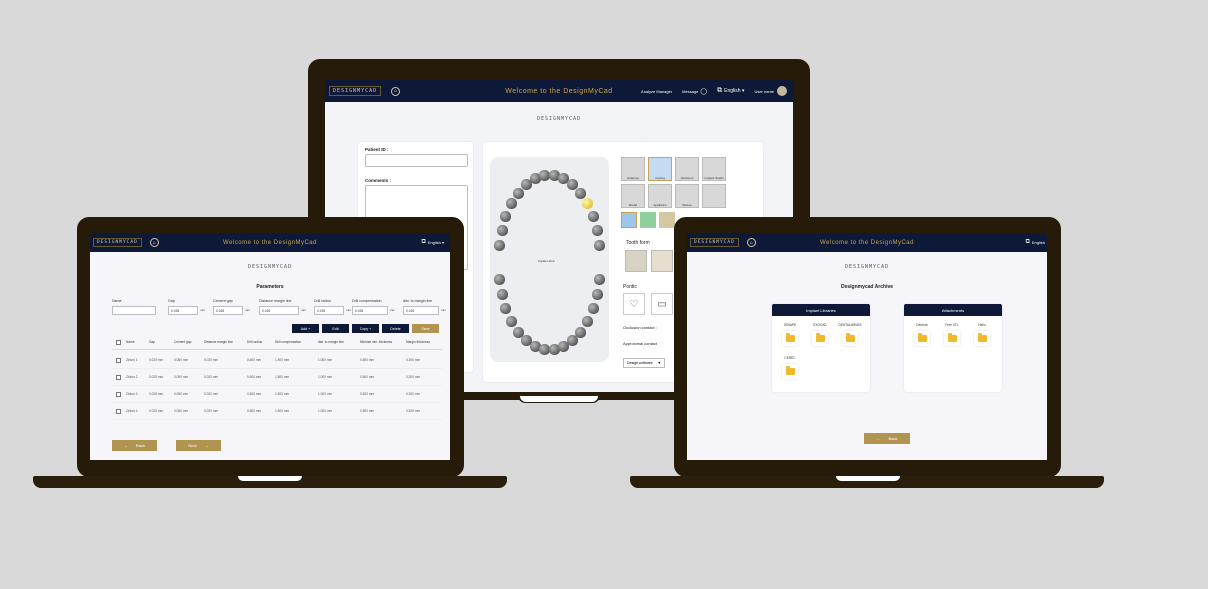 This screenshot has height=589, width=1208. Describe the element at coordinates (198, 445) in the screenshot. I see `next-button: Next →` at that location.